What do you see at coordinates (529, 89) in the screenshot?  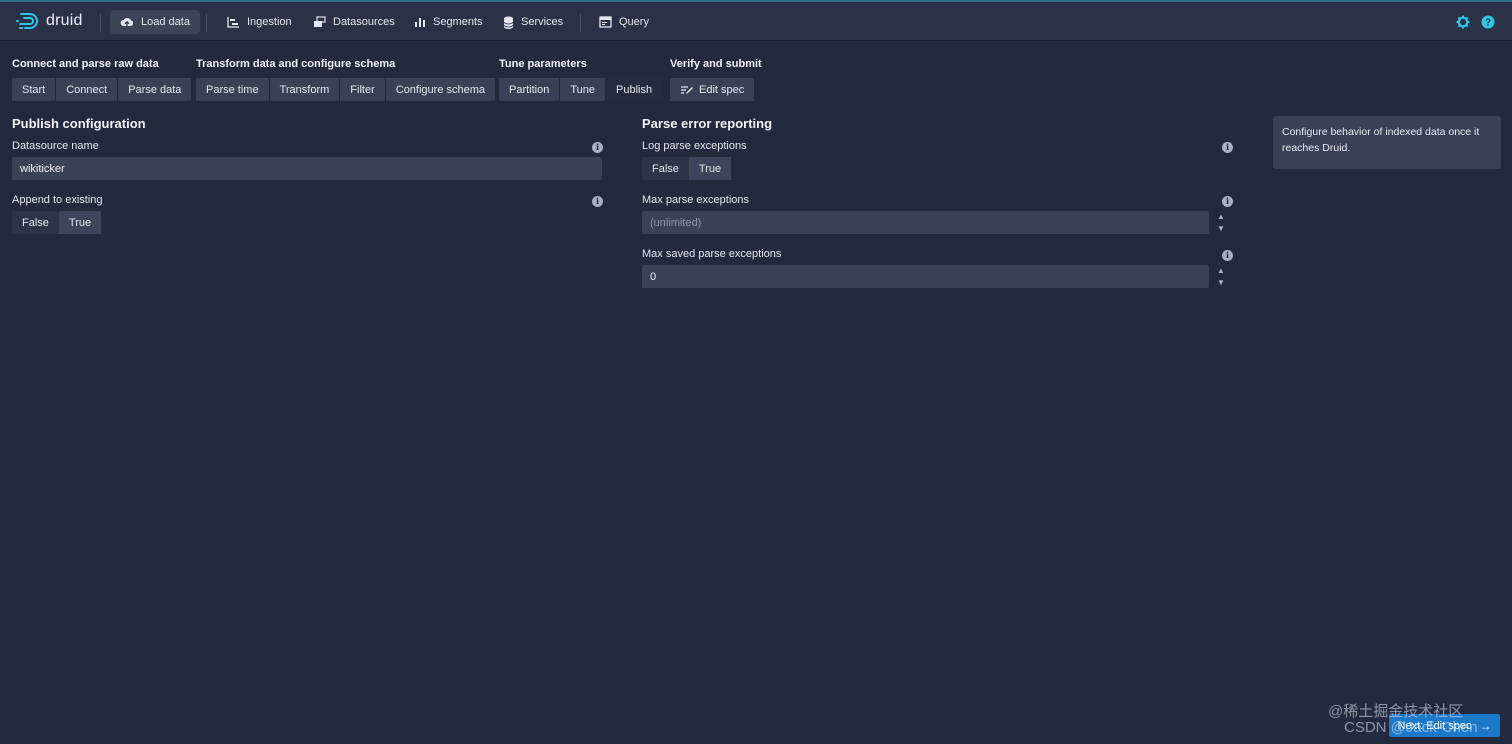 I see `step-partition: Partition` at bounding box center [529, 89].